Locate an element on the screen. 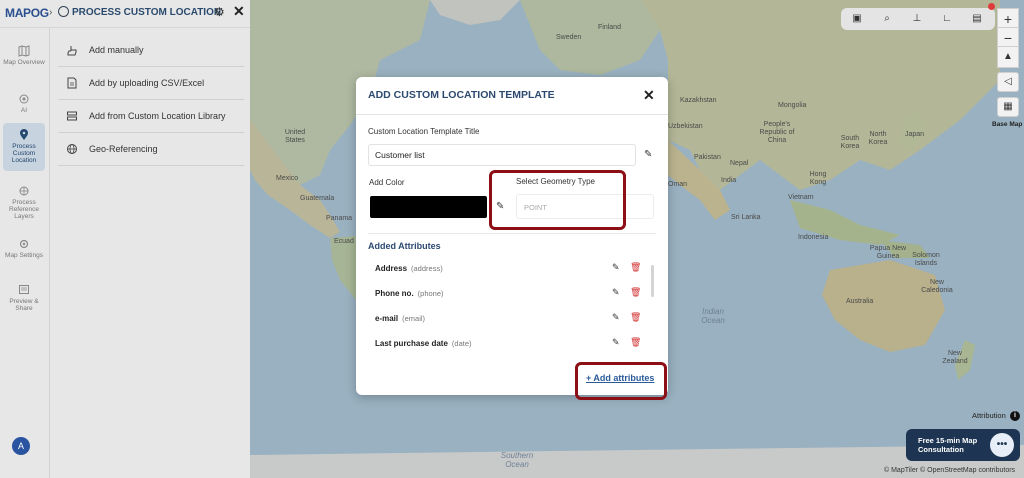 This screenshot has width=1024, height=478. rail-item-process-custom-location: Process Custom Location is located at coordinates (24, 147).